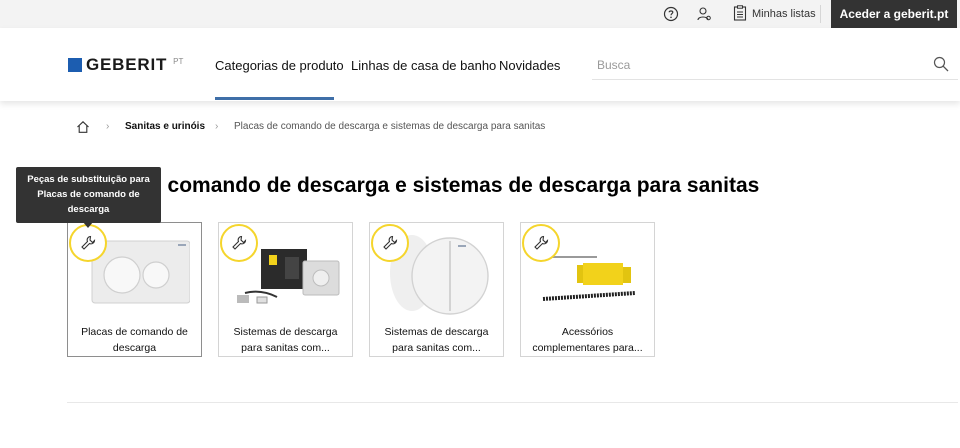 The image size is (960, 448). What do you see at coordinates (671, 14) in the screenshot?
I see `help-icon` at bounding box center [671, 14].